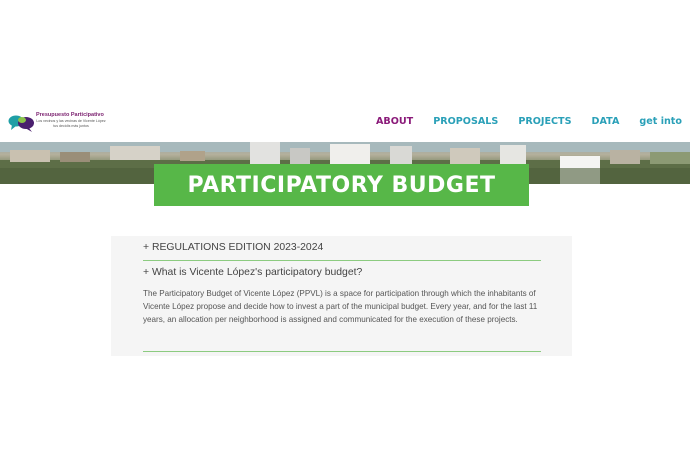 The height and width of the screenshot is (460, 690). I want to click on logo-subtitle: tus decidís más juntos, so click(71, 125).